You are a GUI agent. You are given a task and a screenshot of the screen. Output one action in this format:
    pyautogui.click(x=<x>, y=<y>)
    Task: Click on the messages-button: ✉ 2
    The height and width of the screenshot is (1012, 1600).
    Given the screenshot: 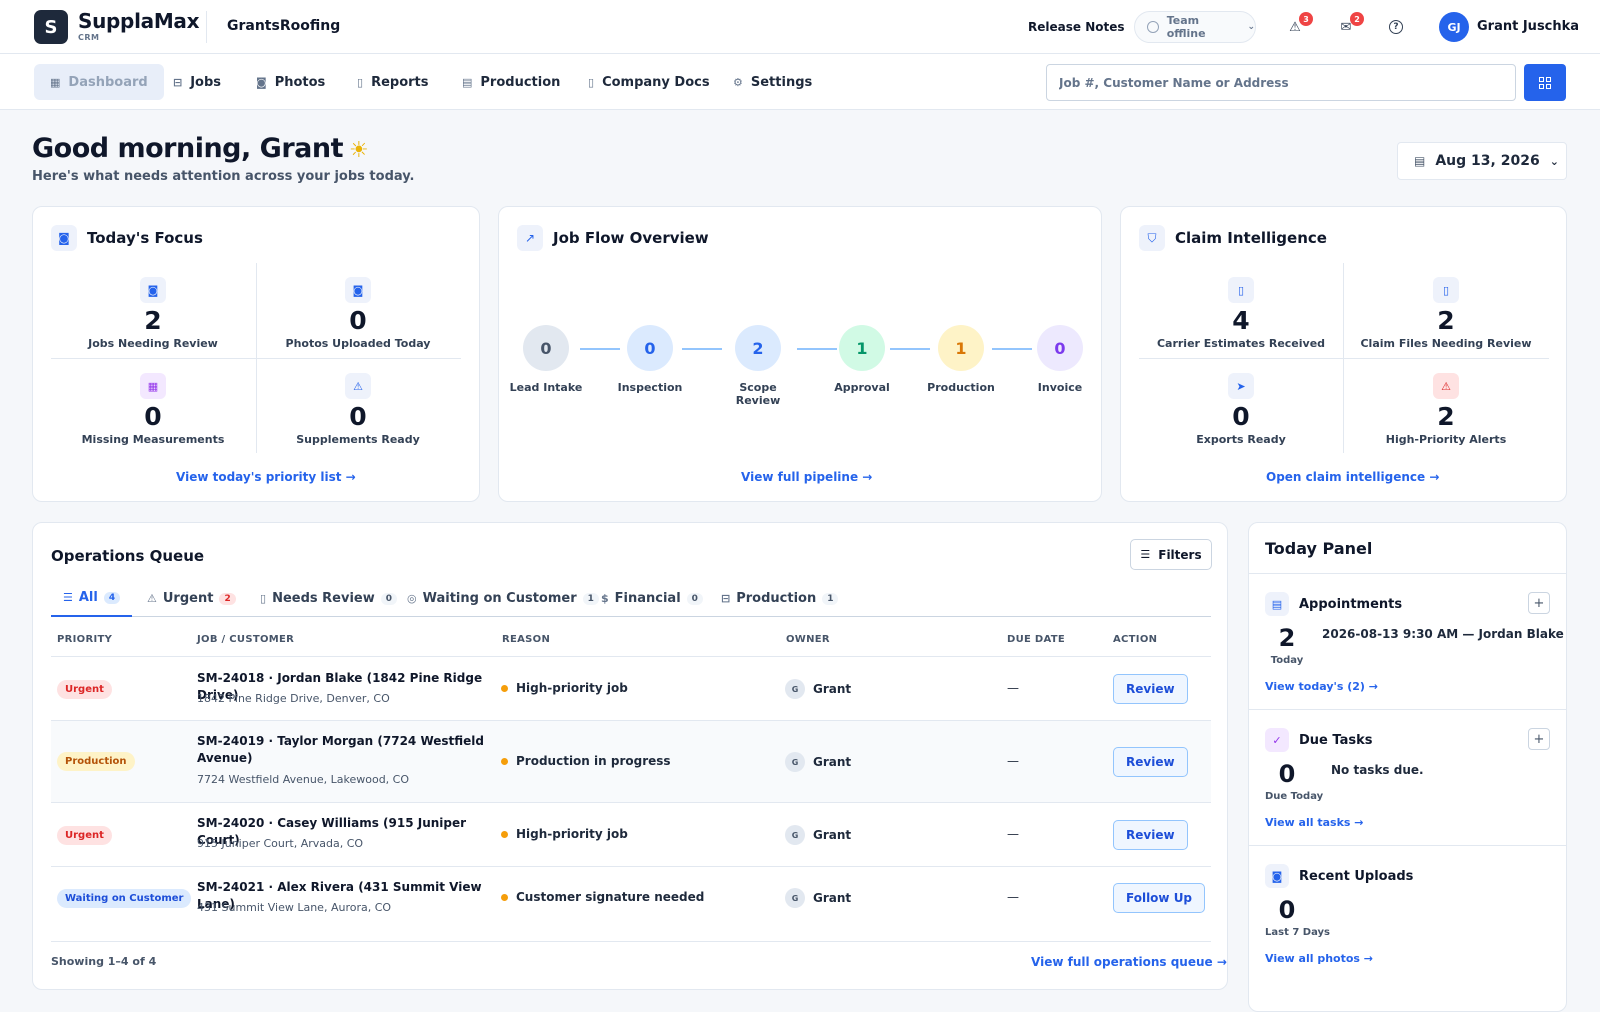 What is the action you would take?
    pyautogui.click(x=1350, y=24)
    